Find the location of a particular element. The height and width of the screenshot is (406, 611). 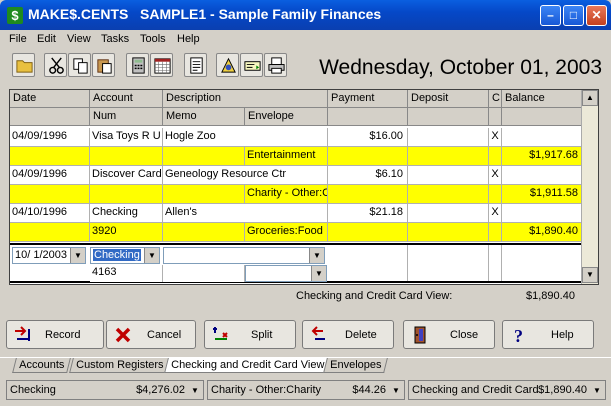

status-view-balance: Checking and Credit Card $1,890.40 ▼ is located at coordinates (507, 390).